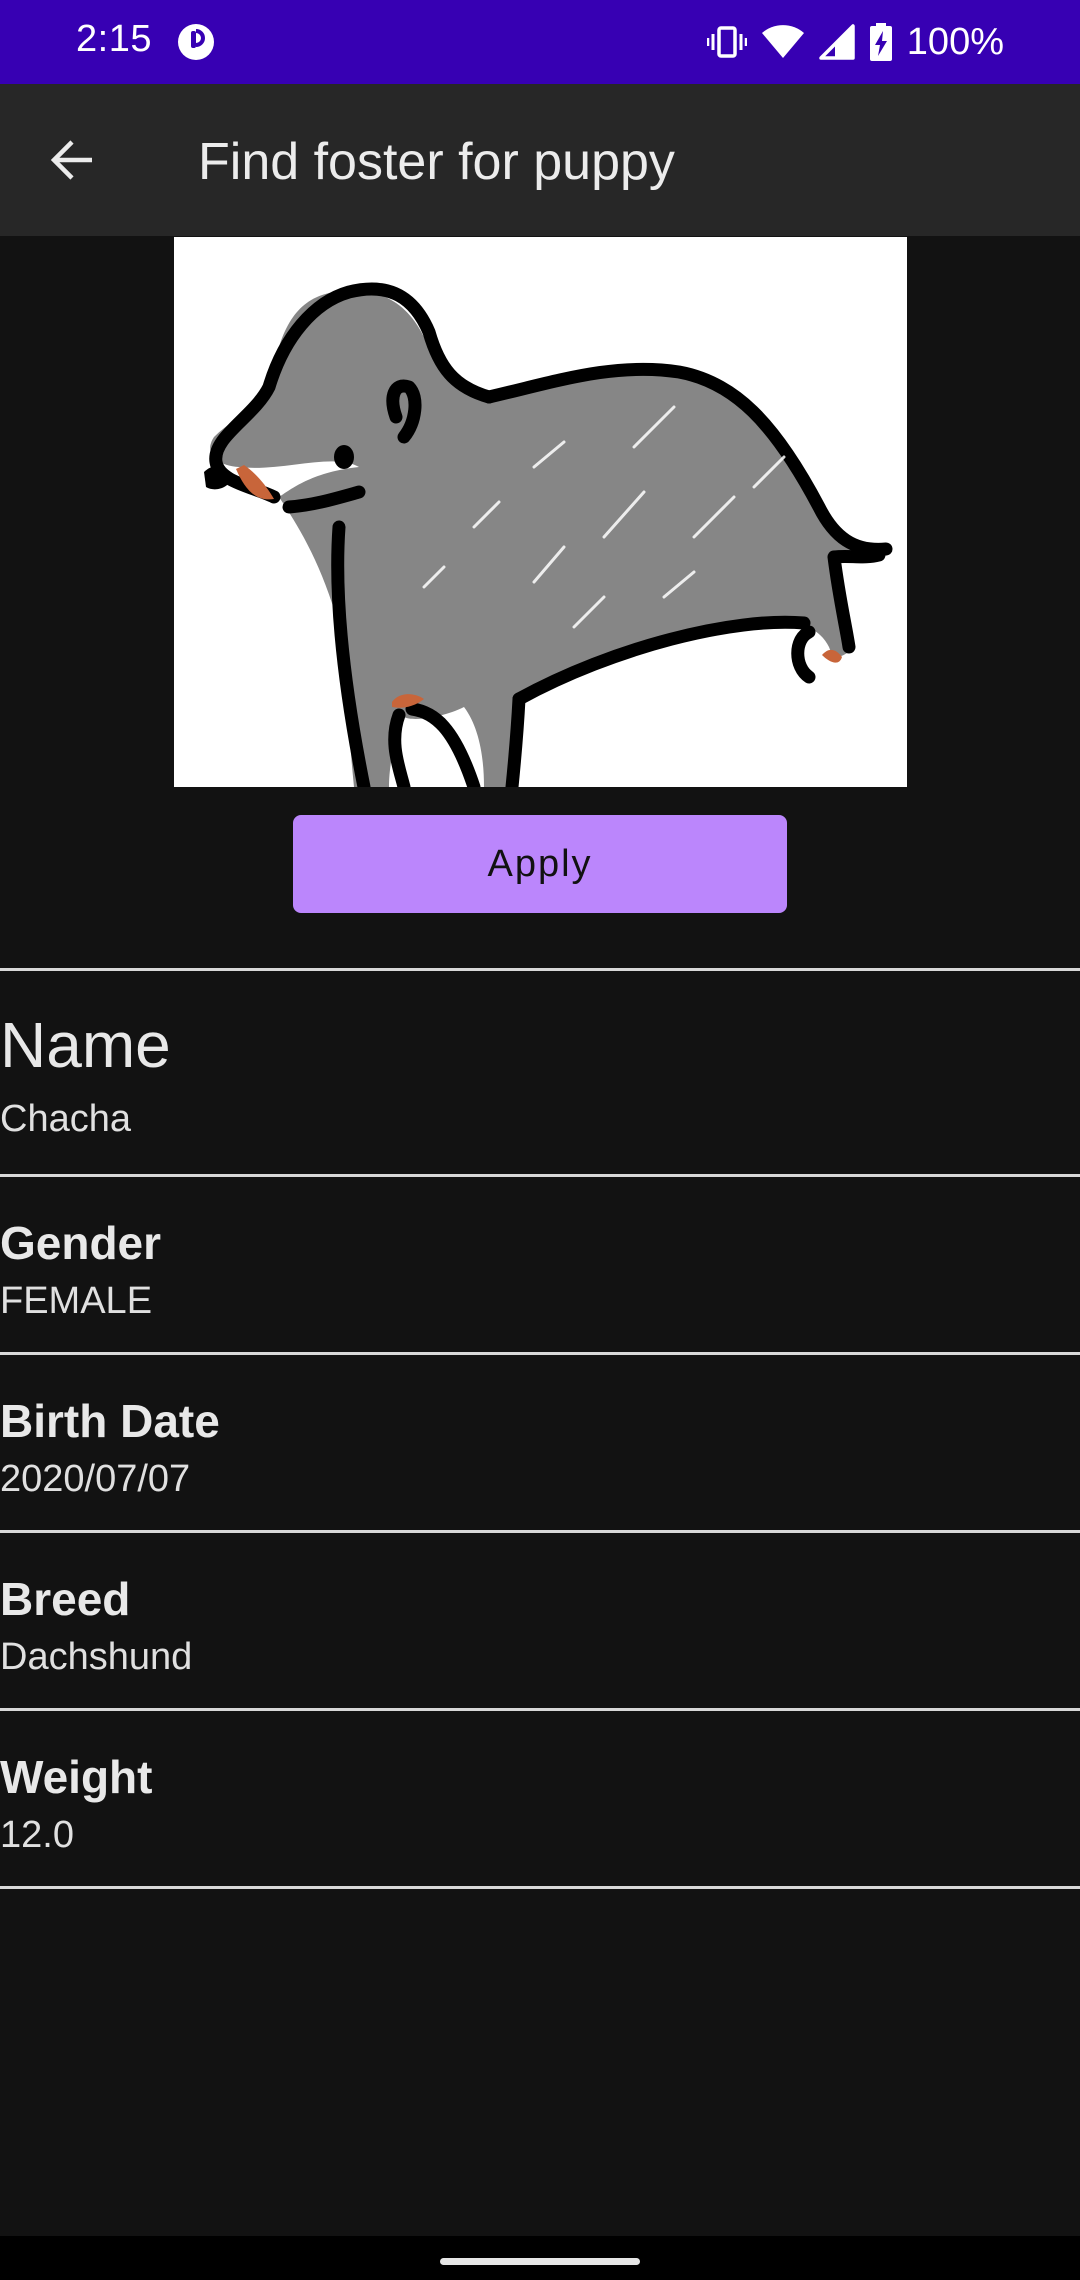  Describe the element at coordinates (81, 1243) in the screenshot. I see `gender-label: Gender` at that location.